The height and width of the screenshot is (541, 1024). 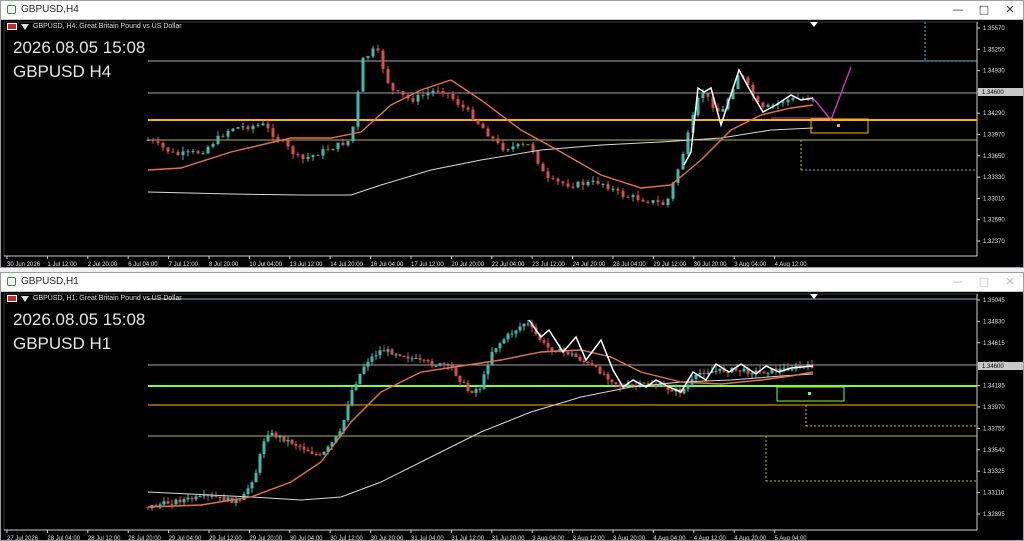 What do you see at coordinates (994, 451) in the screenshot?
I see `price-tick-label: 1.33540` at bounding box center [994, 451].